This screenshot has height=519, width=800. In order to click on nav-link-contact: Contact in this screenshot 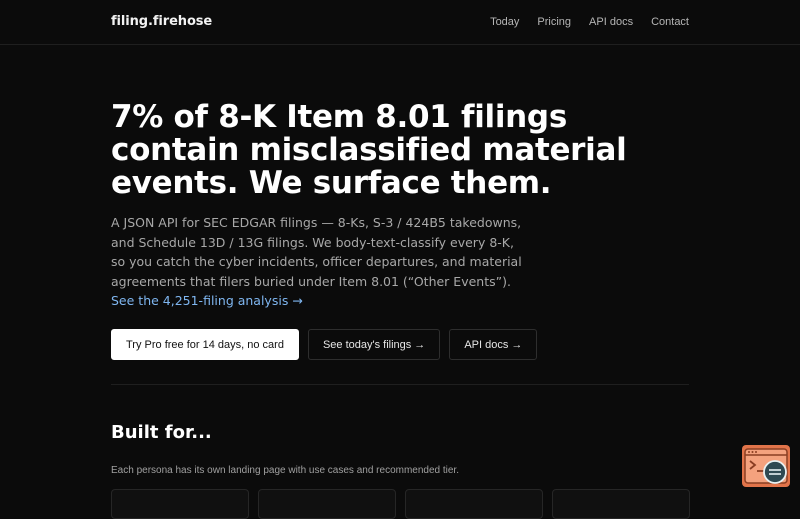, I will do `click(670, 22)`.